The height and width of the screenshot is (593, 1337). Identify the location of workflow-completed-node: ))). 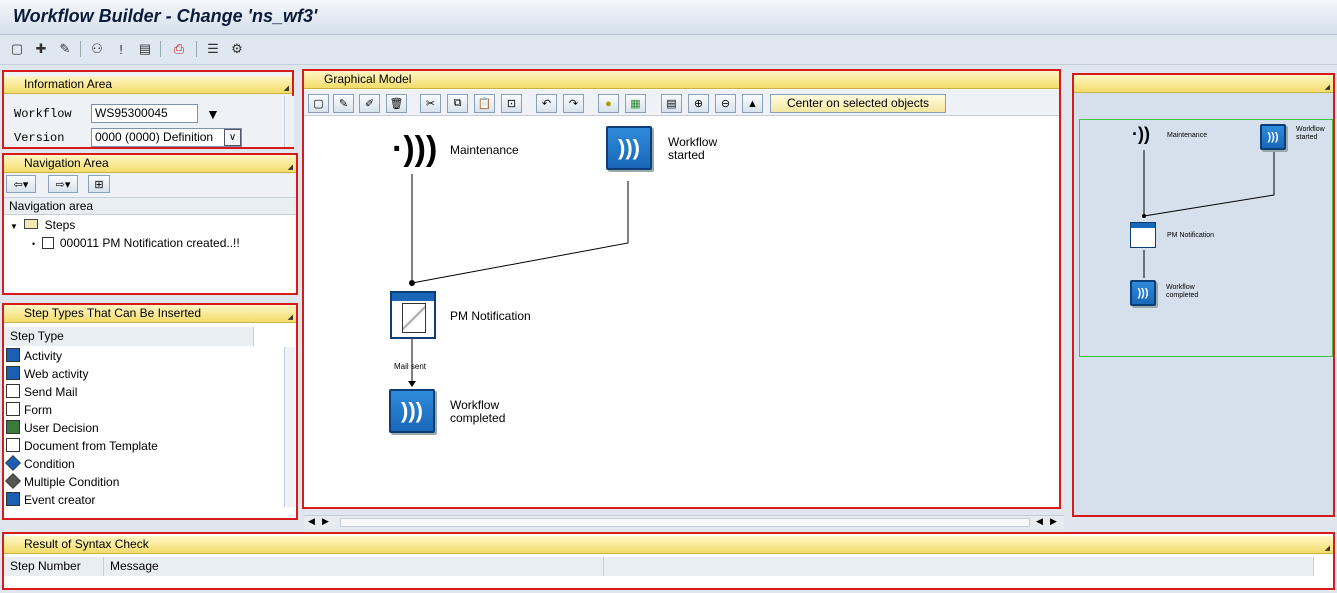
(412, 411).